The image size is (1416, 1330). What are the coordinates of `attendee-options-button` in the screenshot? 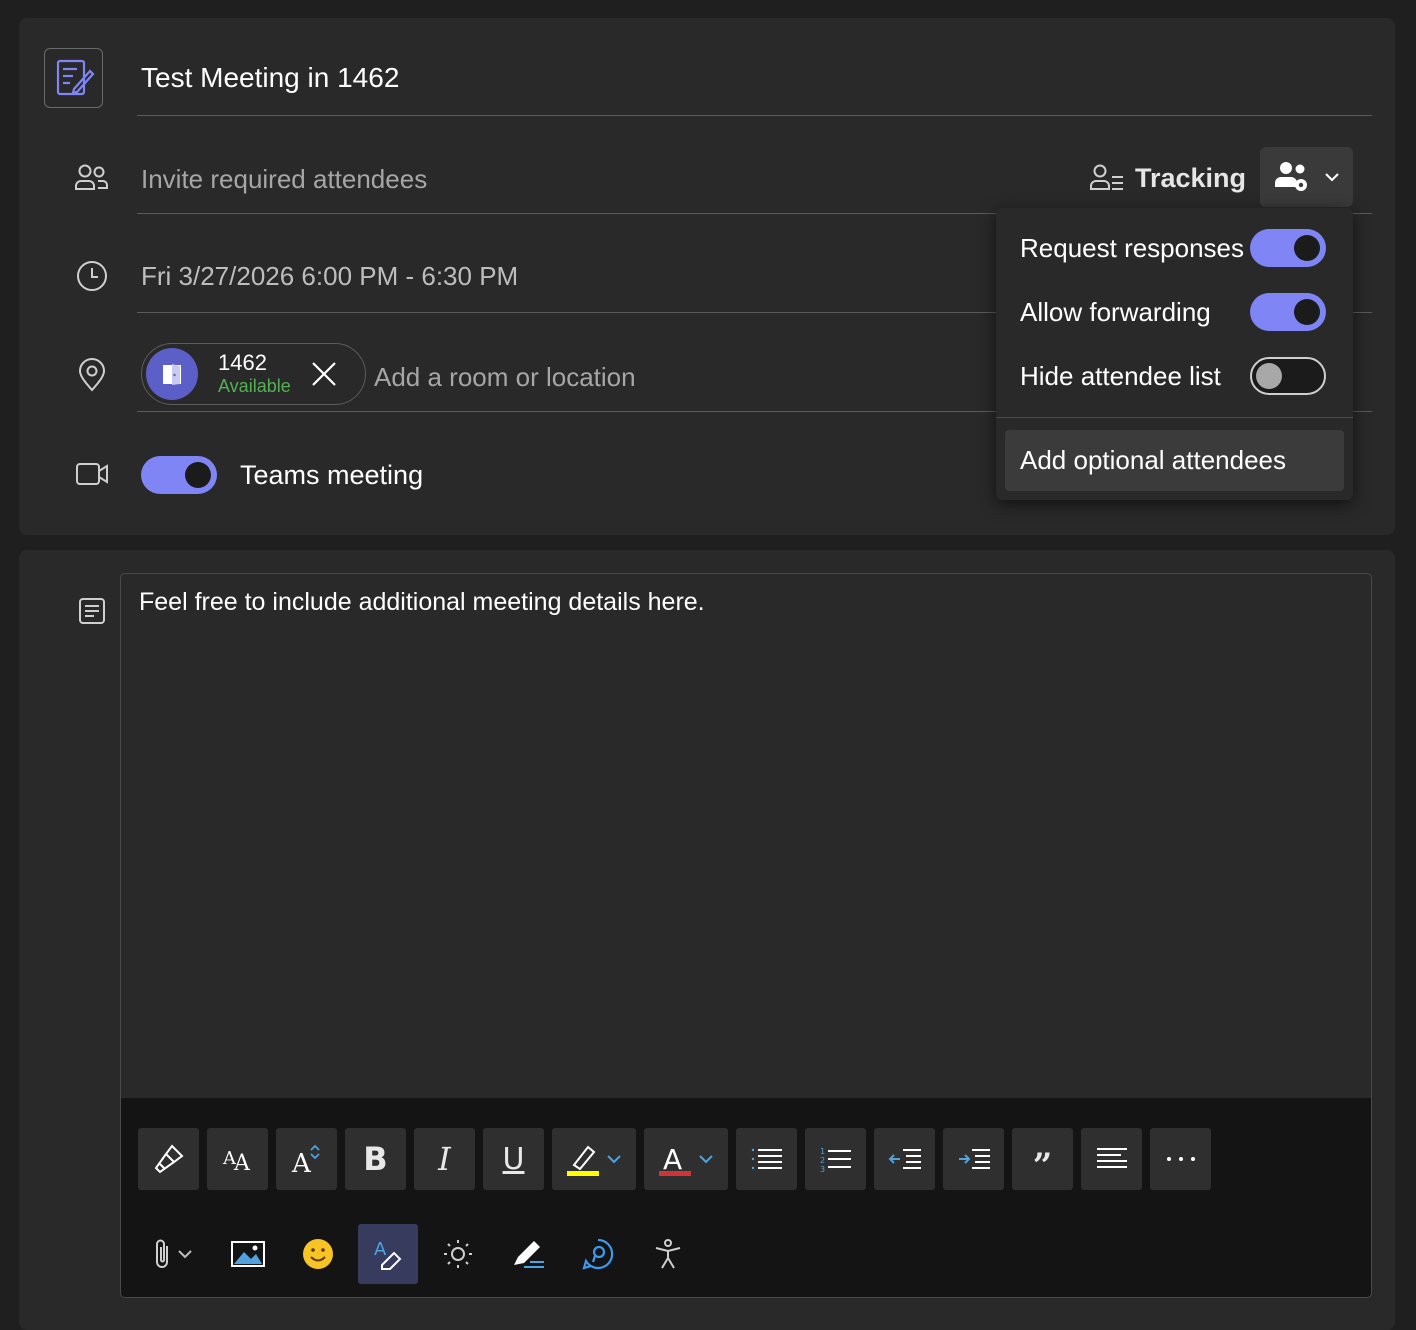 It's located at (1306, 177).